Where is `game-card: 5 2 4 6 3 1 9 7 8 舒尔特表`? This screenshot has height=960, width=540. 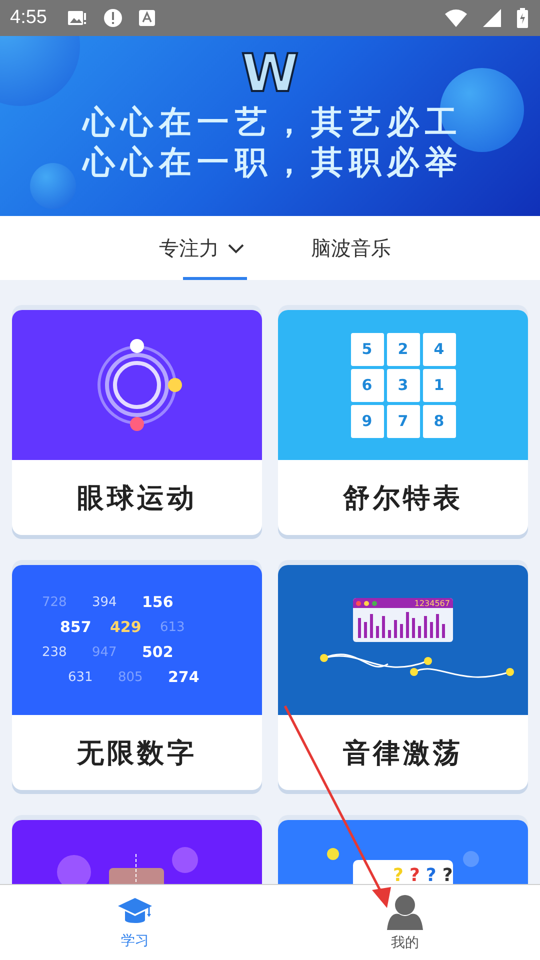
game-card: 5 2 4 6 3 1 9 7 8 舒尔特表 is located at coordinates (403, 422).